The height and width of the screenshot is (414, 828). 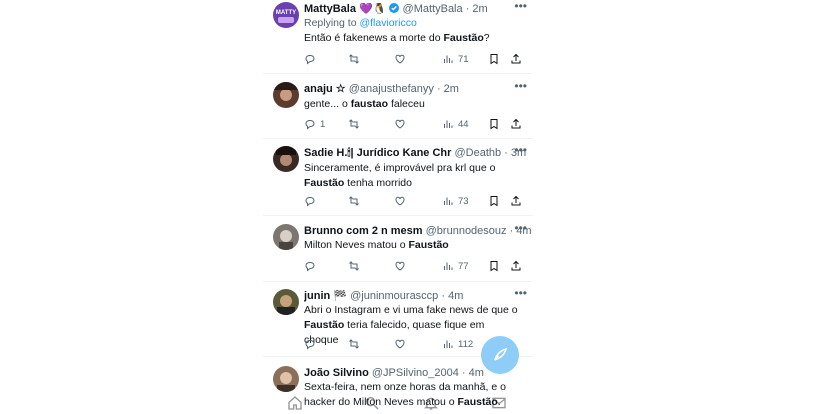 I want to click on tweet-actions: 1 44, so click(x=414, y=124).